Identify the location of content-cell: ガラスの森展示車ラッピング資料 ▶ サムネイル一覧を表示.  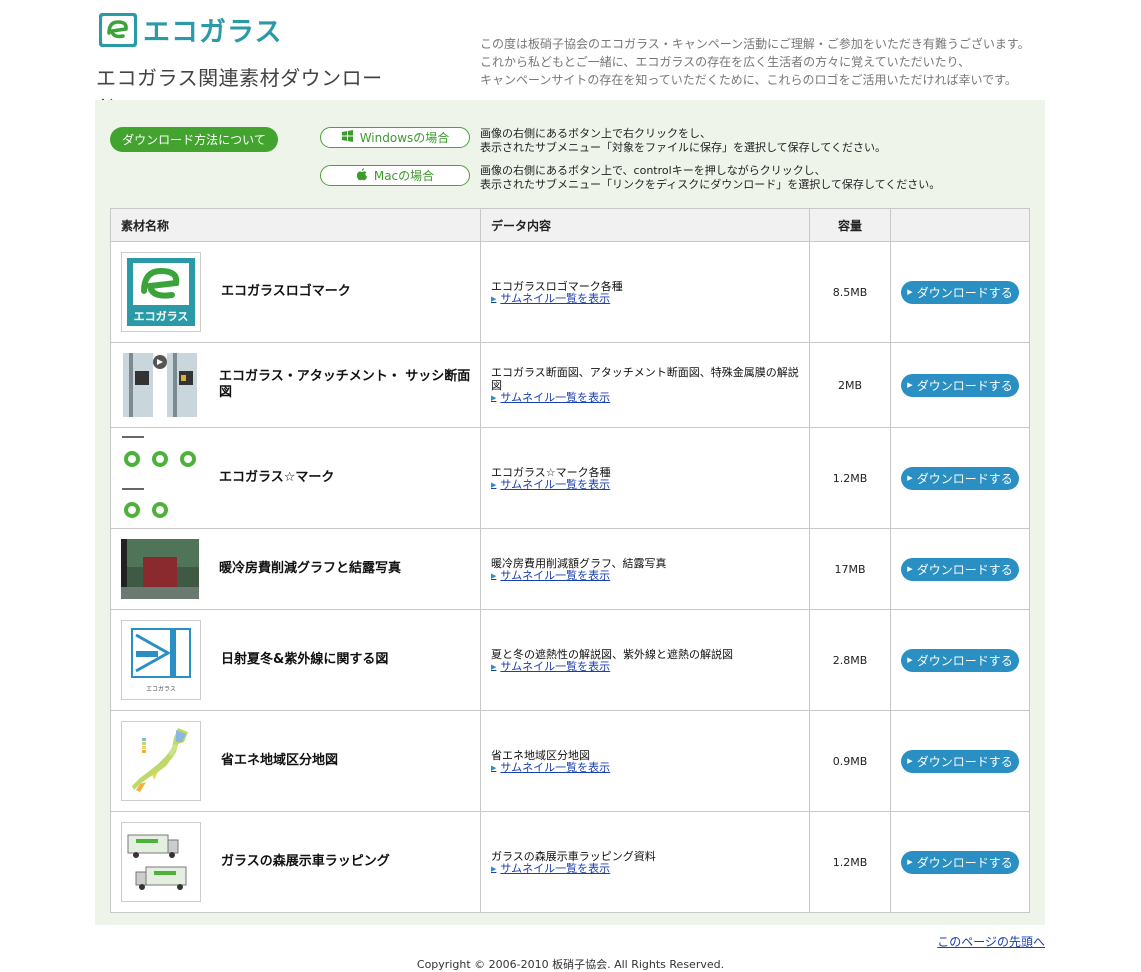
(645, 862).